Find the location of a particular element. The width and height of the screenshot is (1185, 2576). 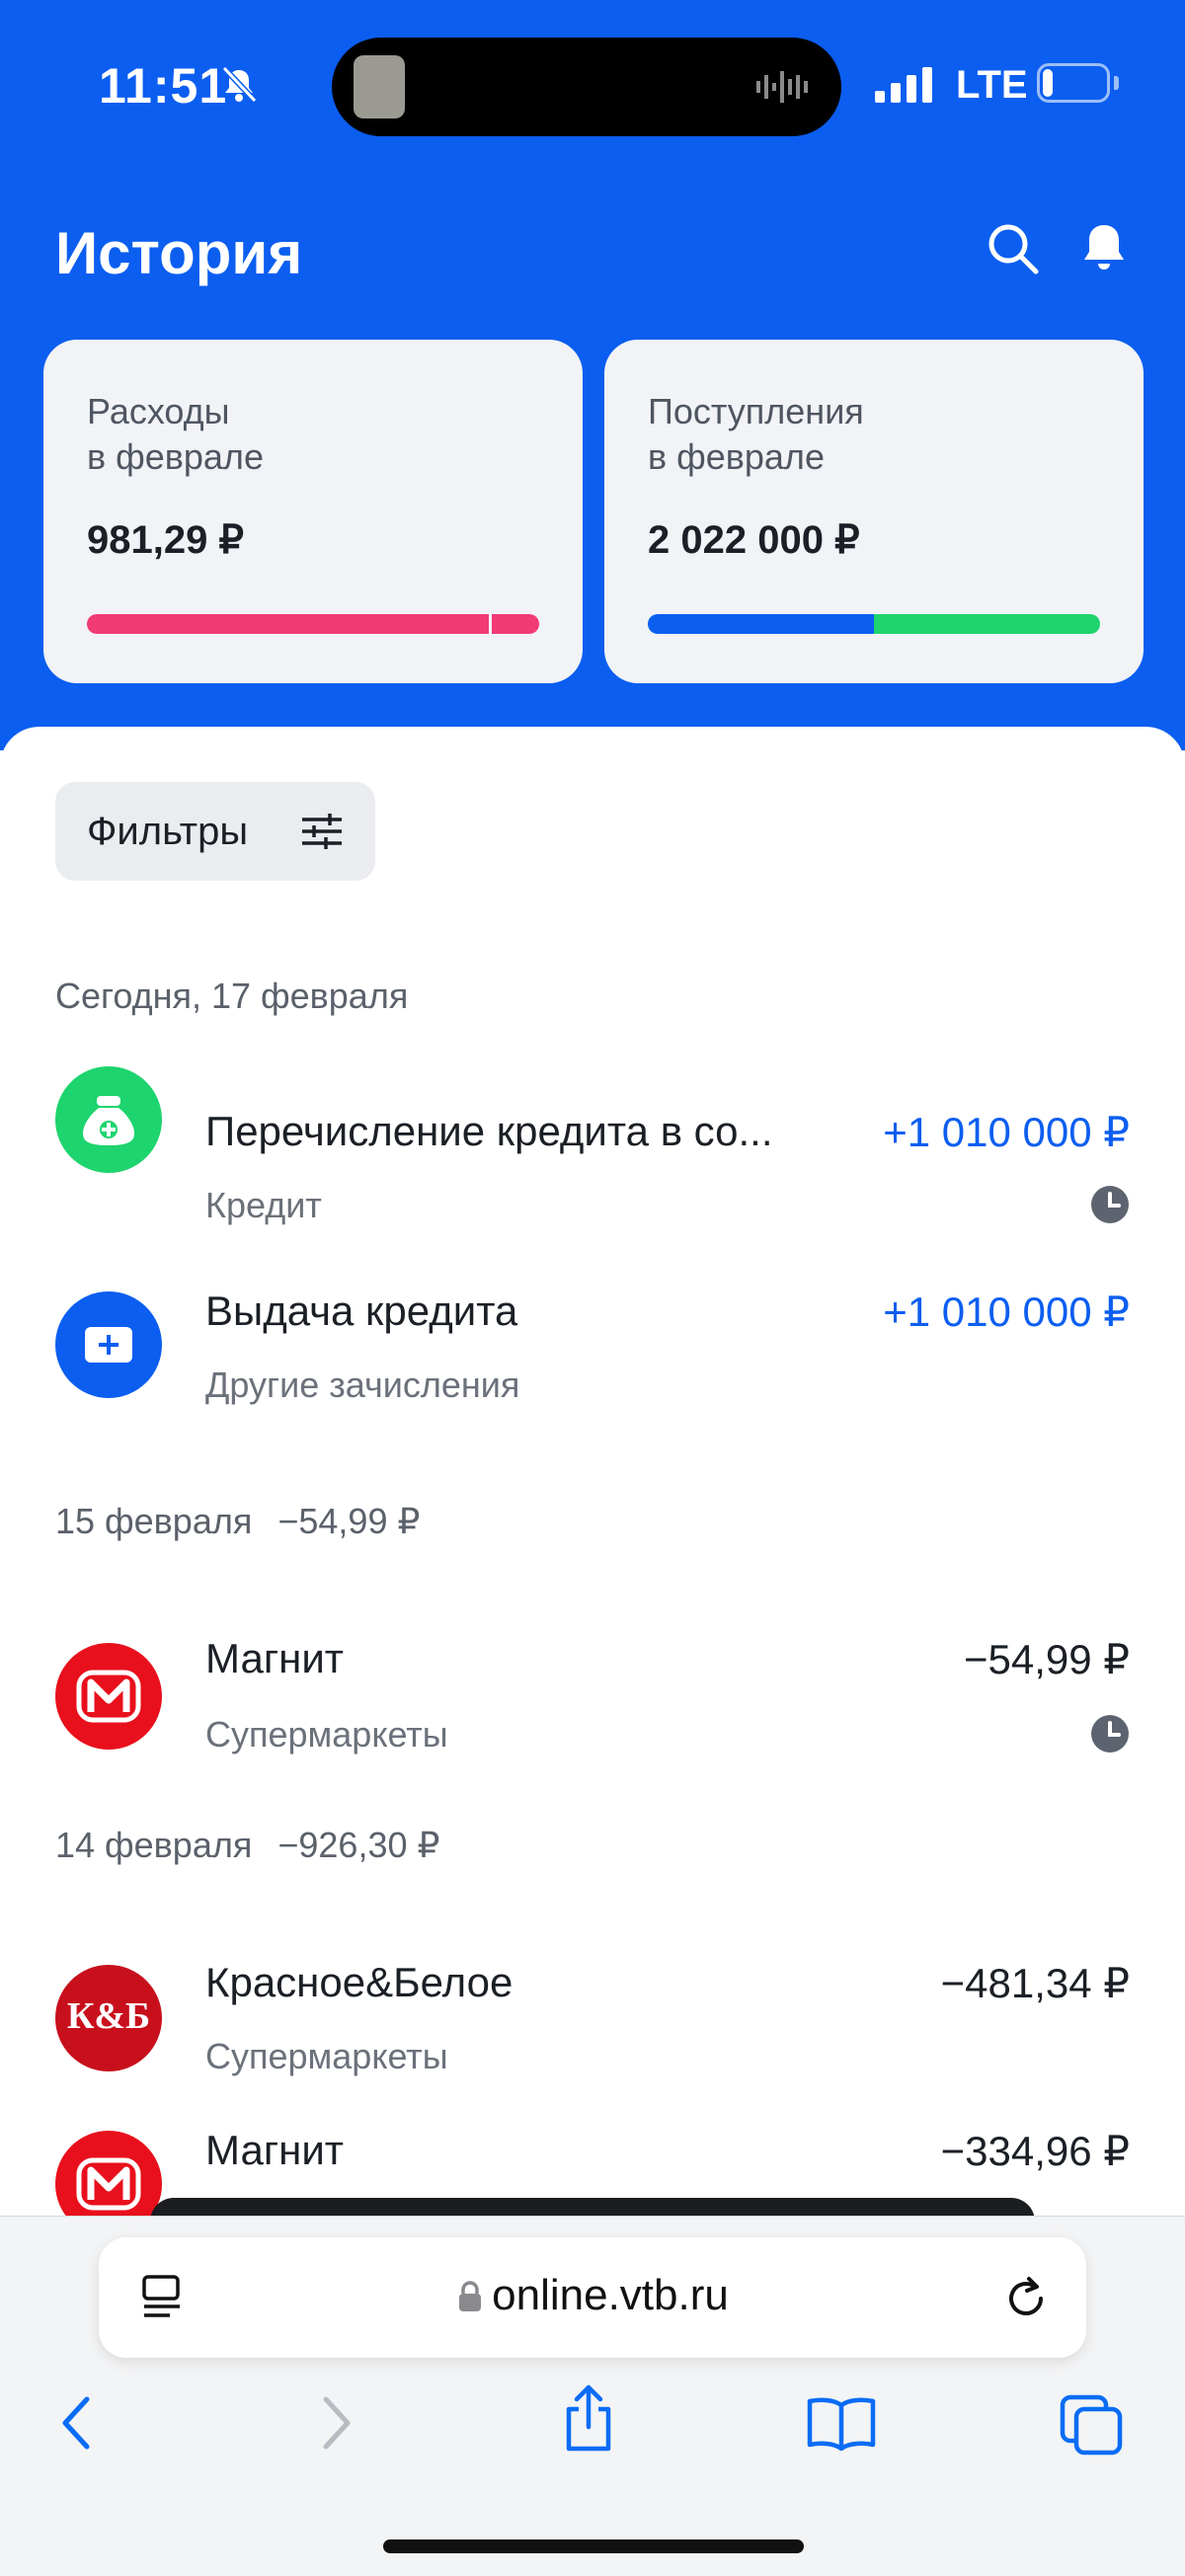

date-group-header: Сегодня, 17 февраля is located at coordinates (232, 996).